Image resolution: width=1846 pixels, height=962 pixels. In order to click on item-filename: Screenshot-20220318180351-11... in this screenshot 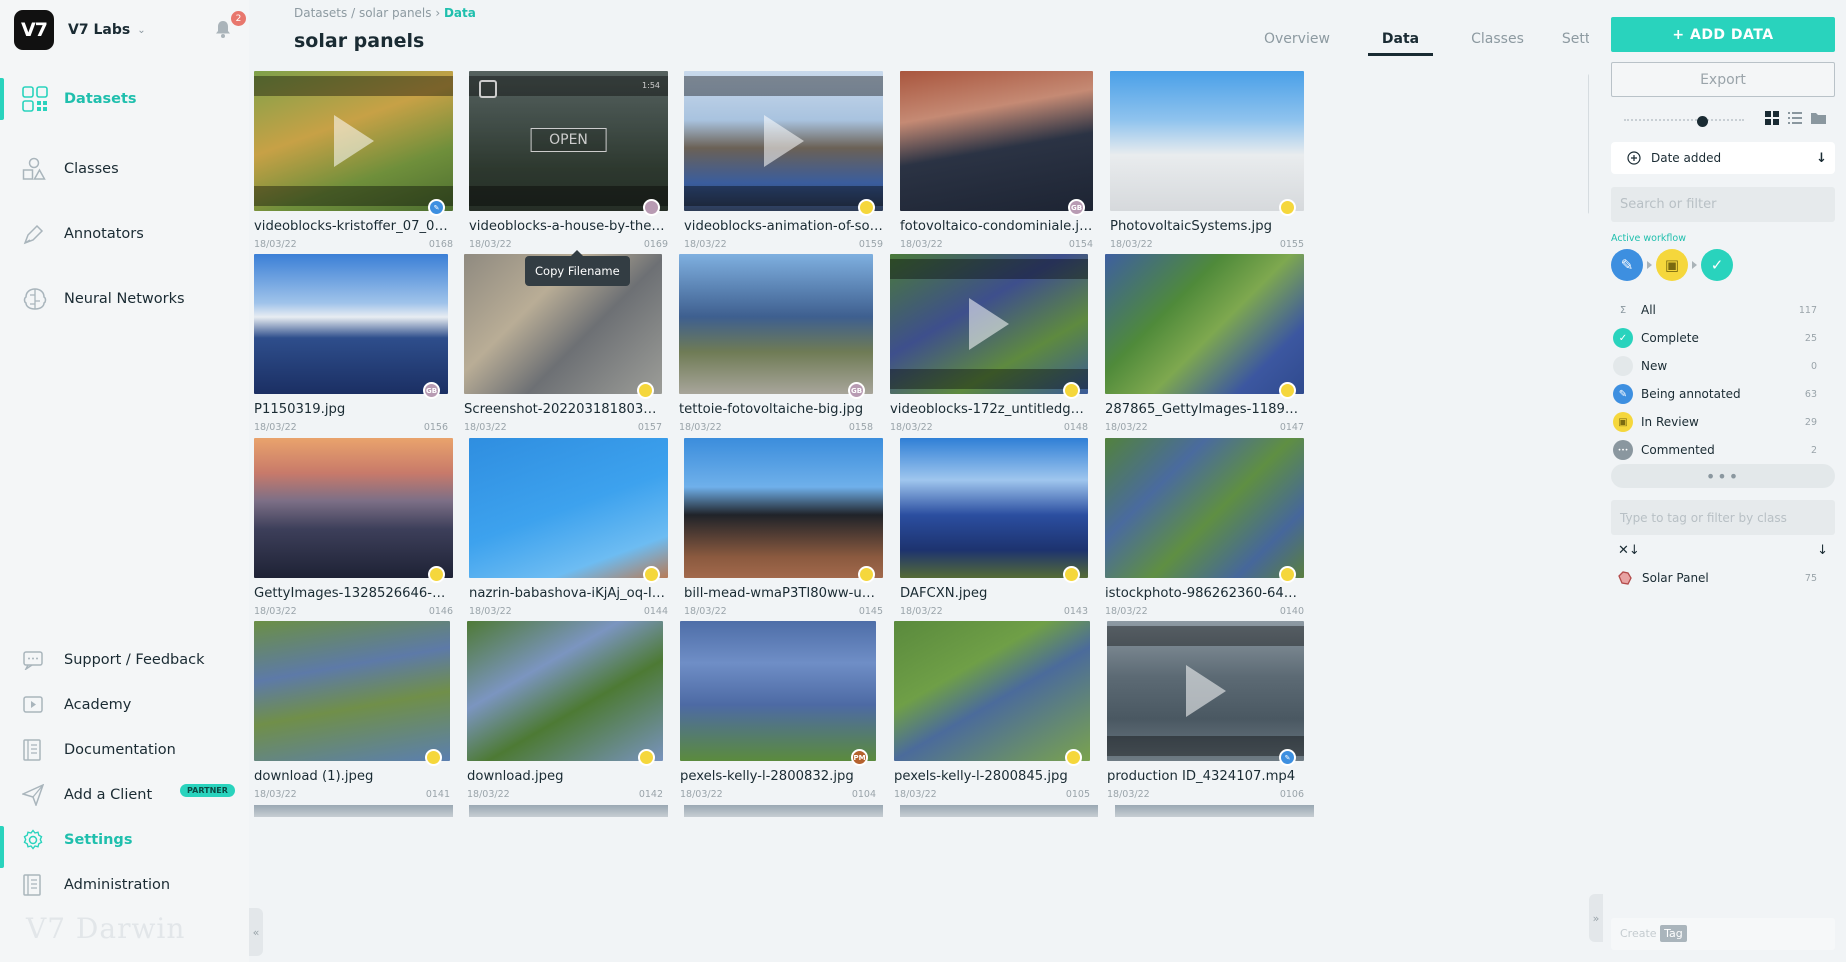, I will do `click(563, 409)`.